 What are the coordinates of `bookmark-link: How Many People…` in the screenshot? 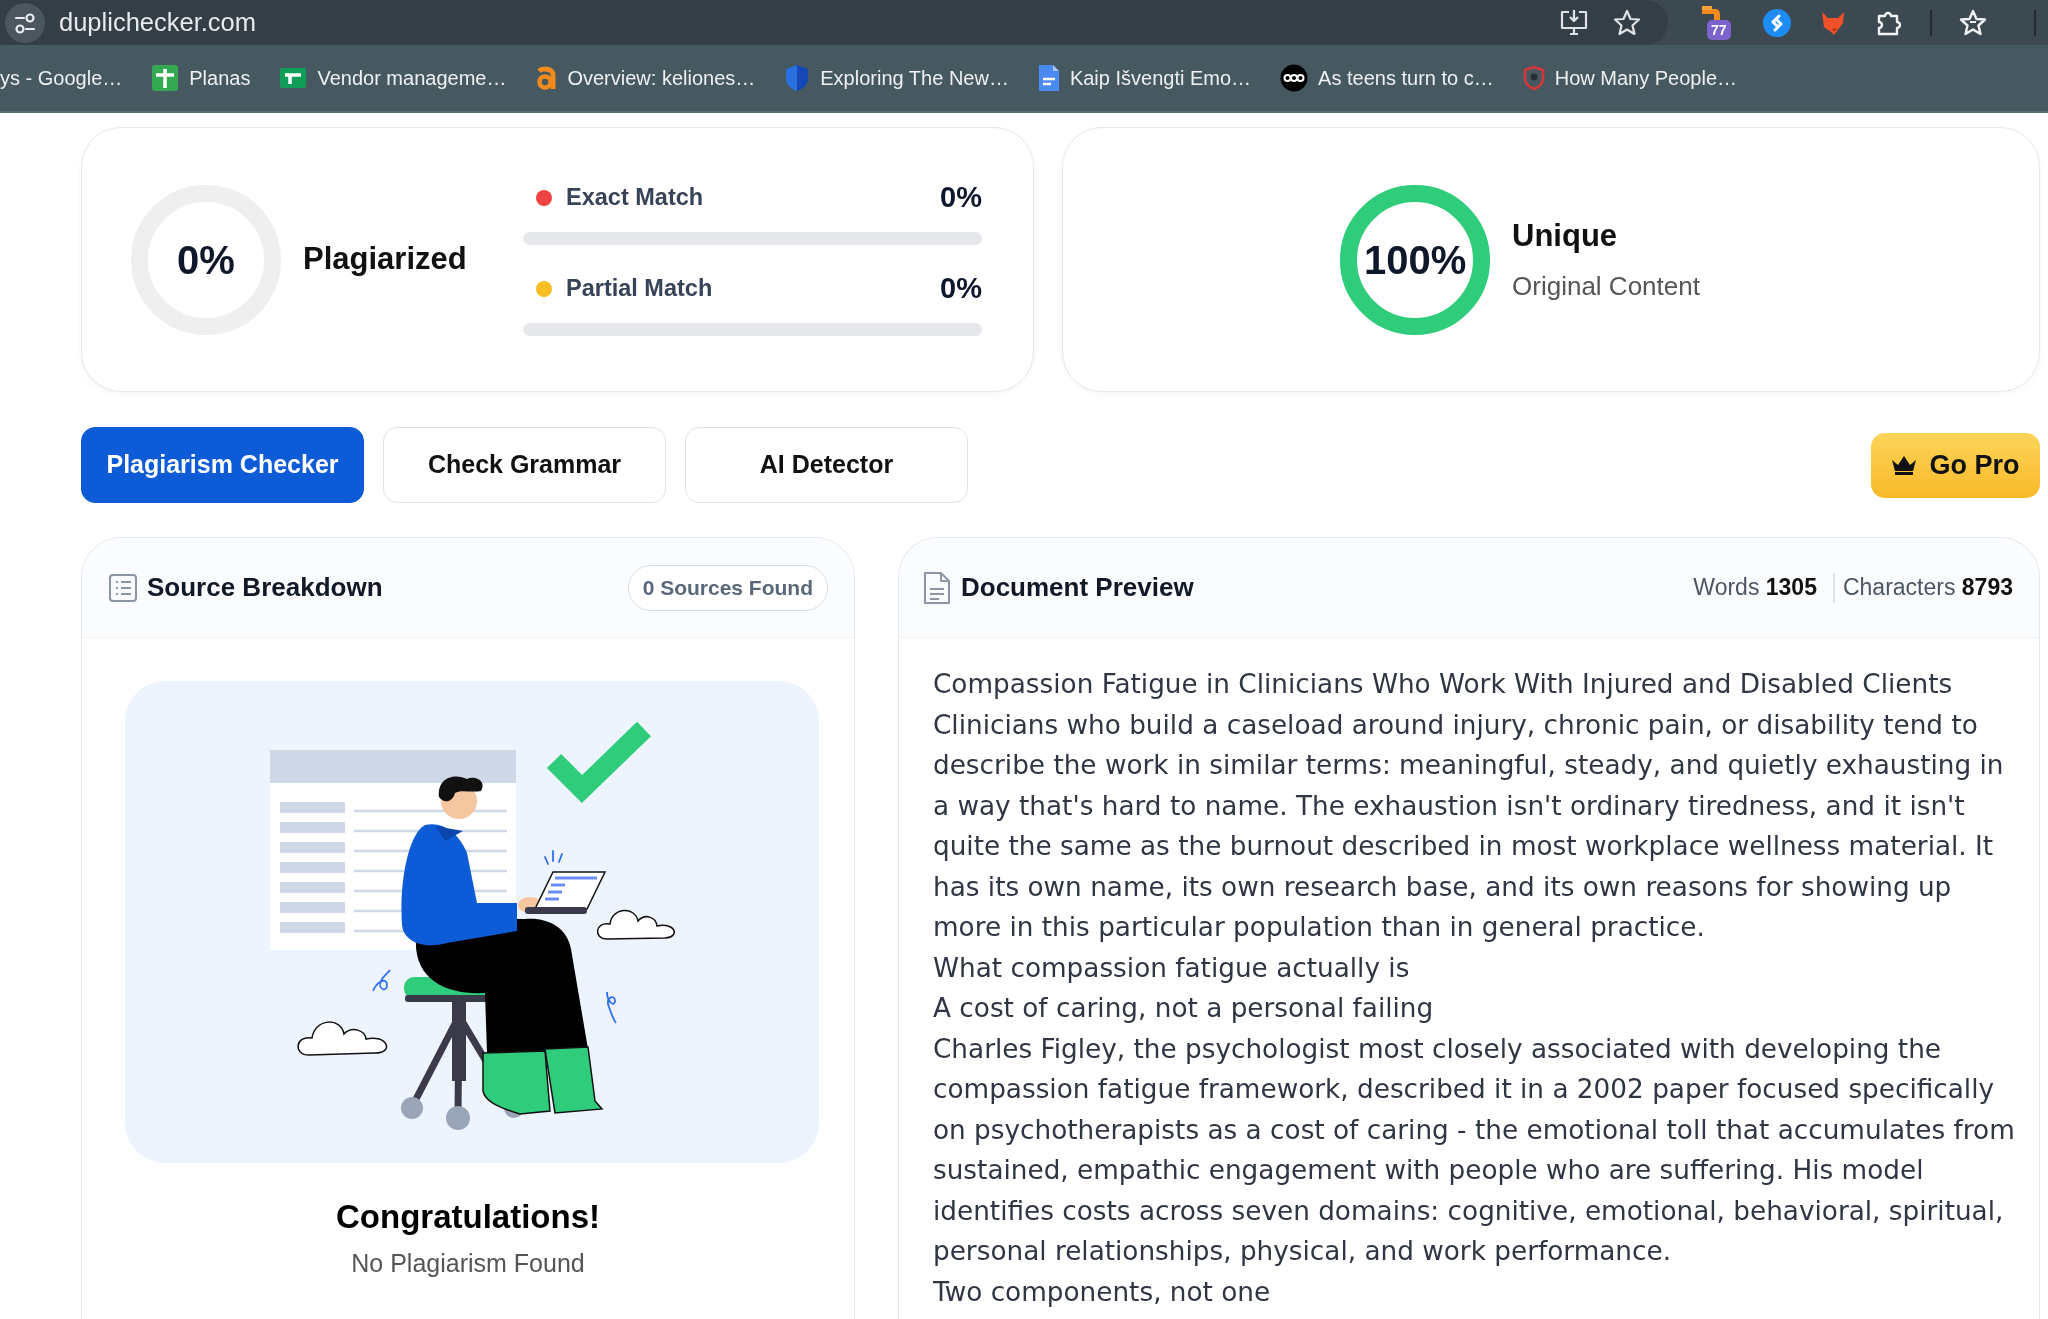 It's located at (1630, 78).